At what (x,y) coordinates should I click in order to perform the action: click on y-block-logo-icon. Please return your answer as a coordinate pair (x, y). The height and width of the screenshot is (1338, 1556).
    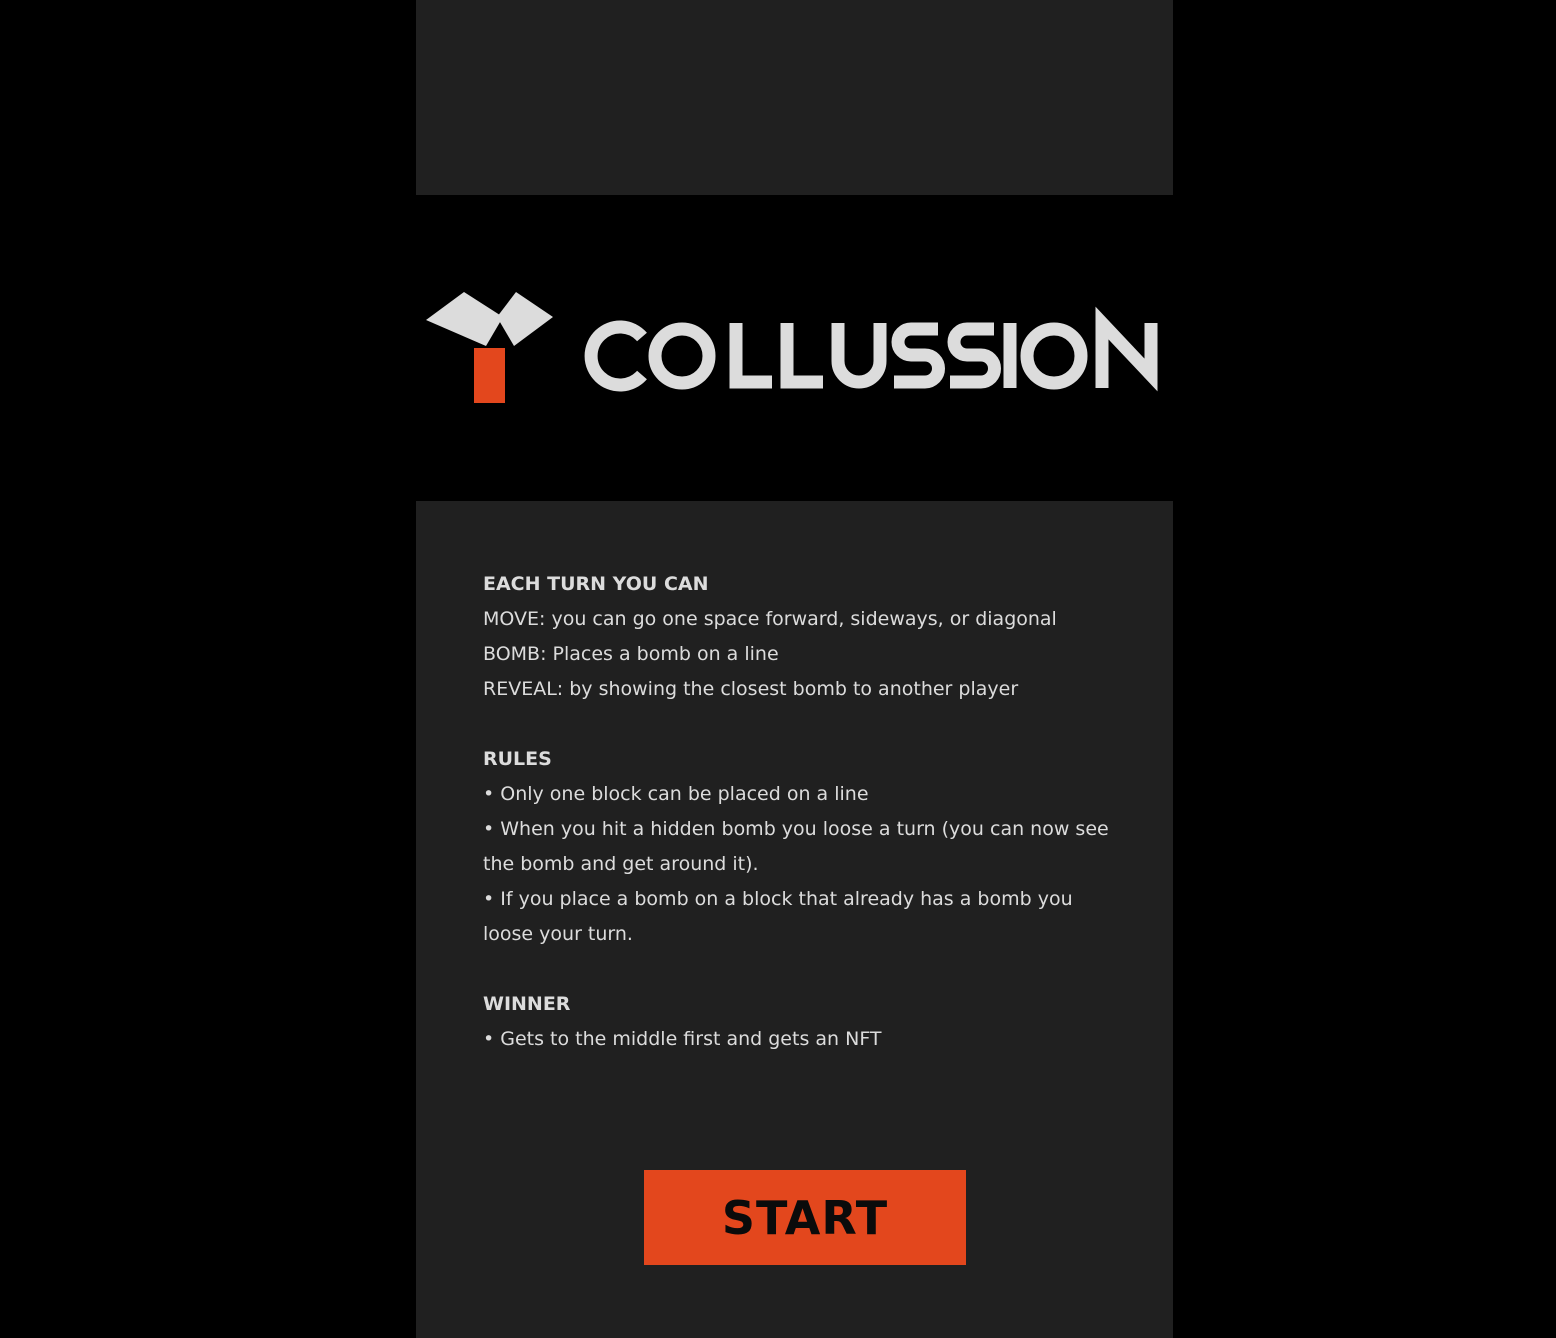
    Looking at the image, I should click on (489, 347).